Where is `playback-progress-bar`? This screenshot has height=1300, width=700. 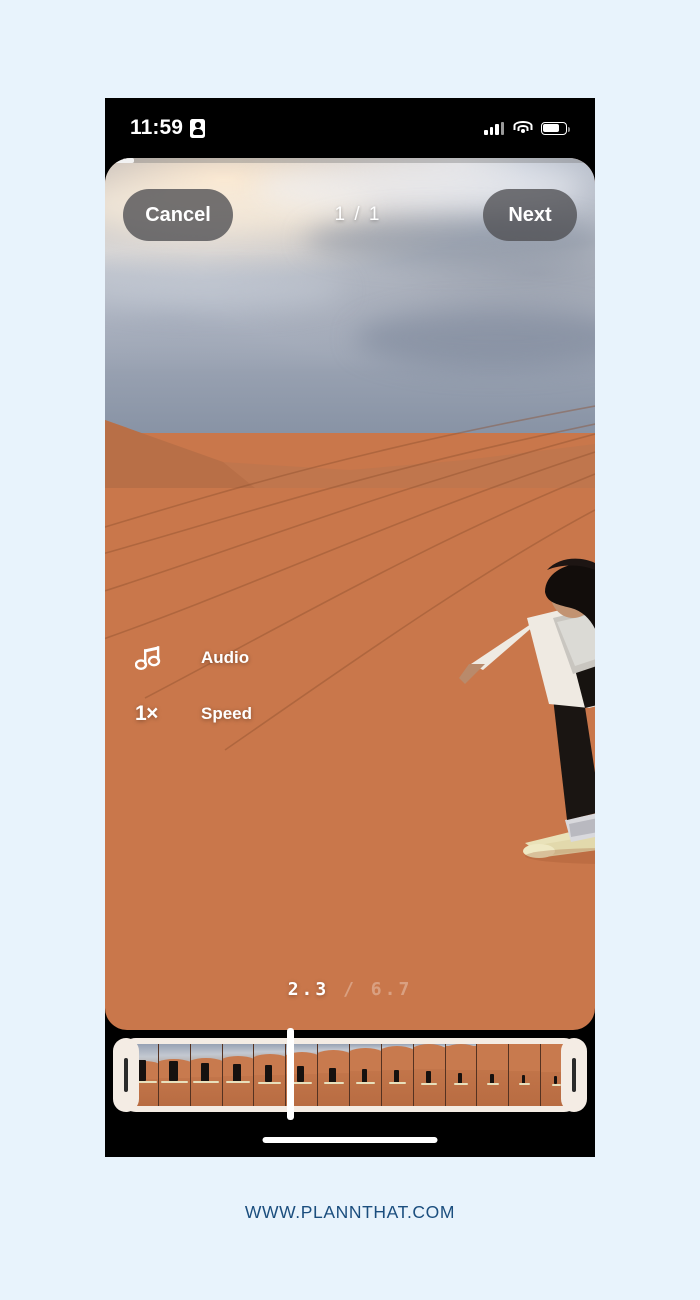 playback-progress-bar is located at coordinates (350, 160).